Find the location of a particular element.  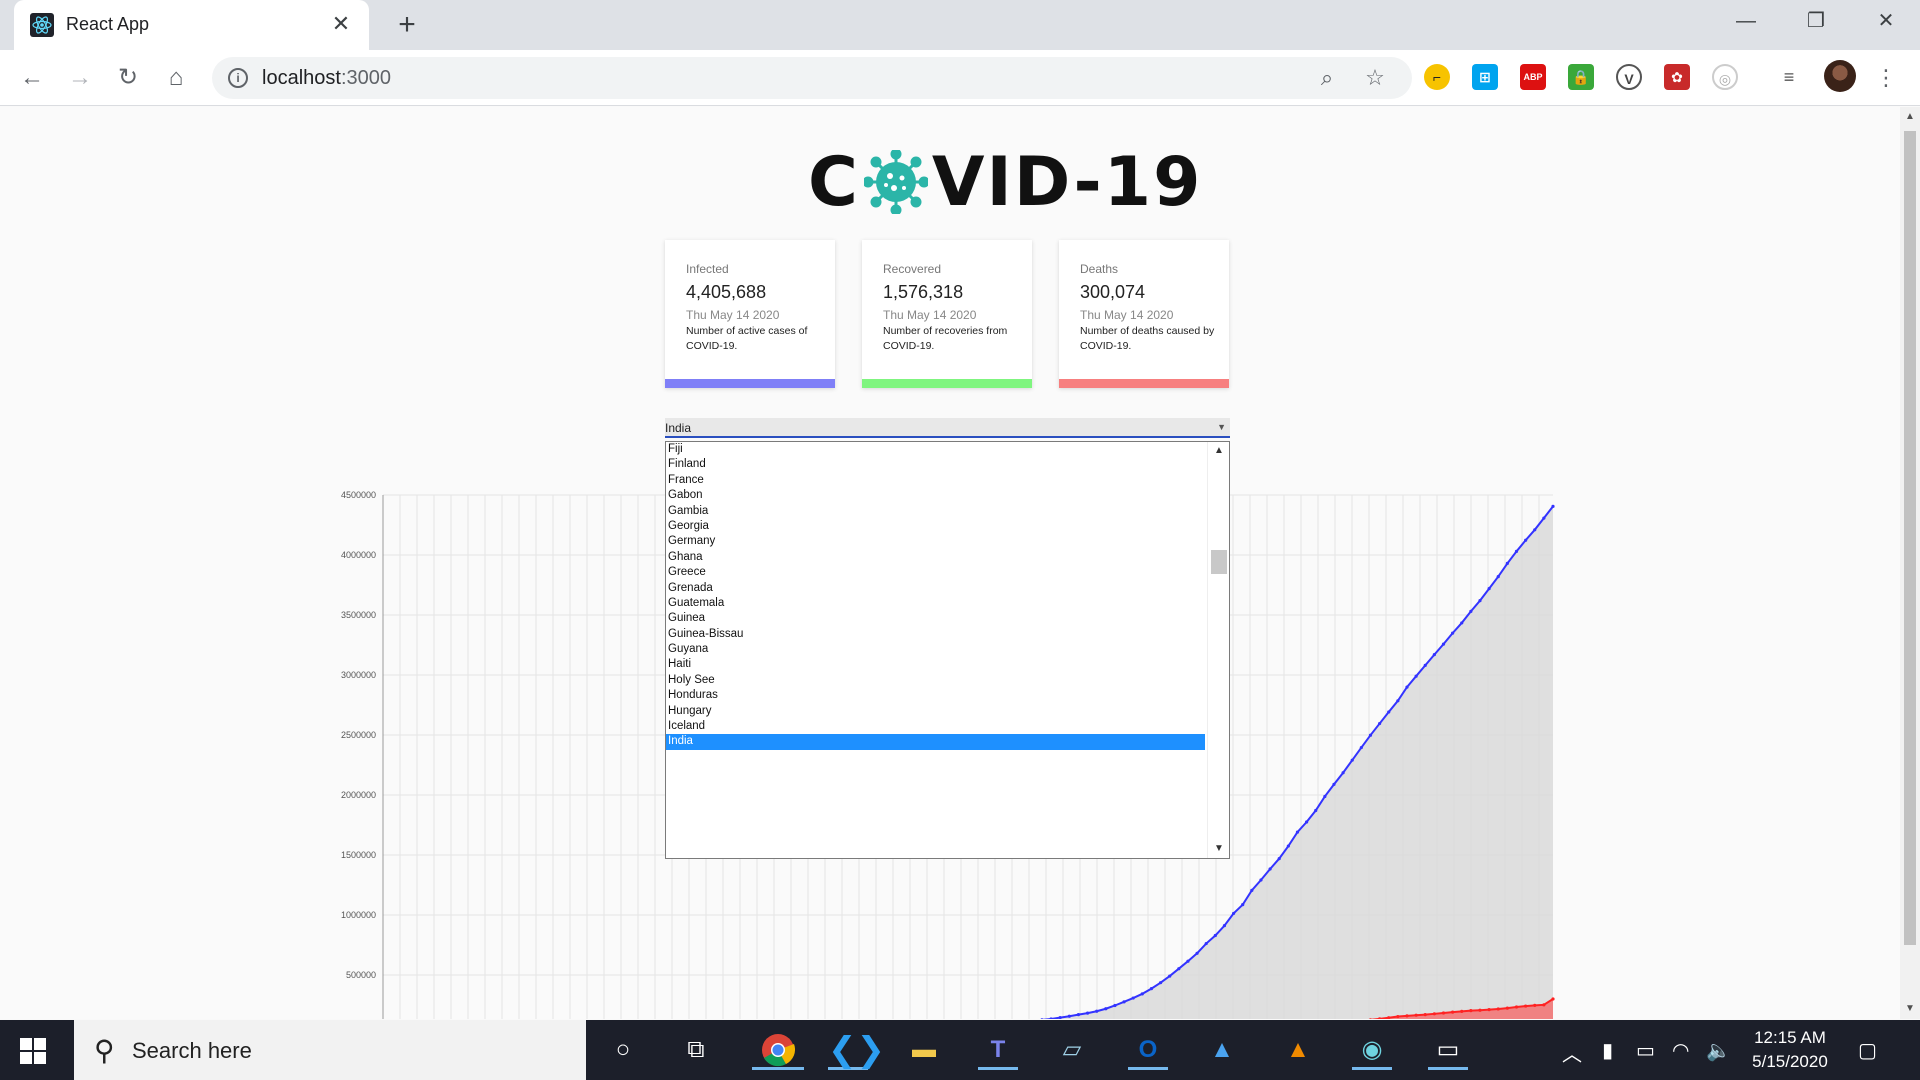

profile-avatar is located at coordinates (1840, 76).